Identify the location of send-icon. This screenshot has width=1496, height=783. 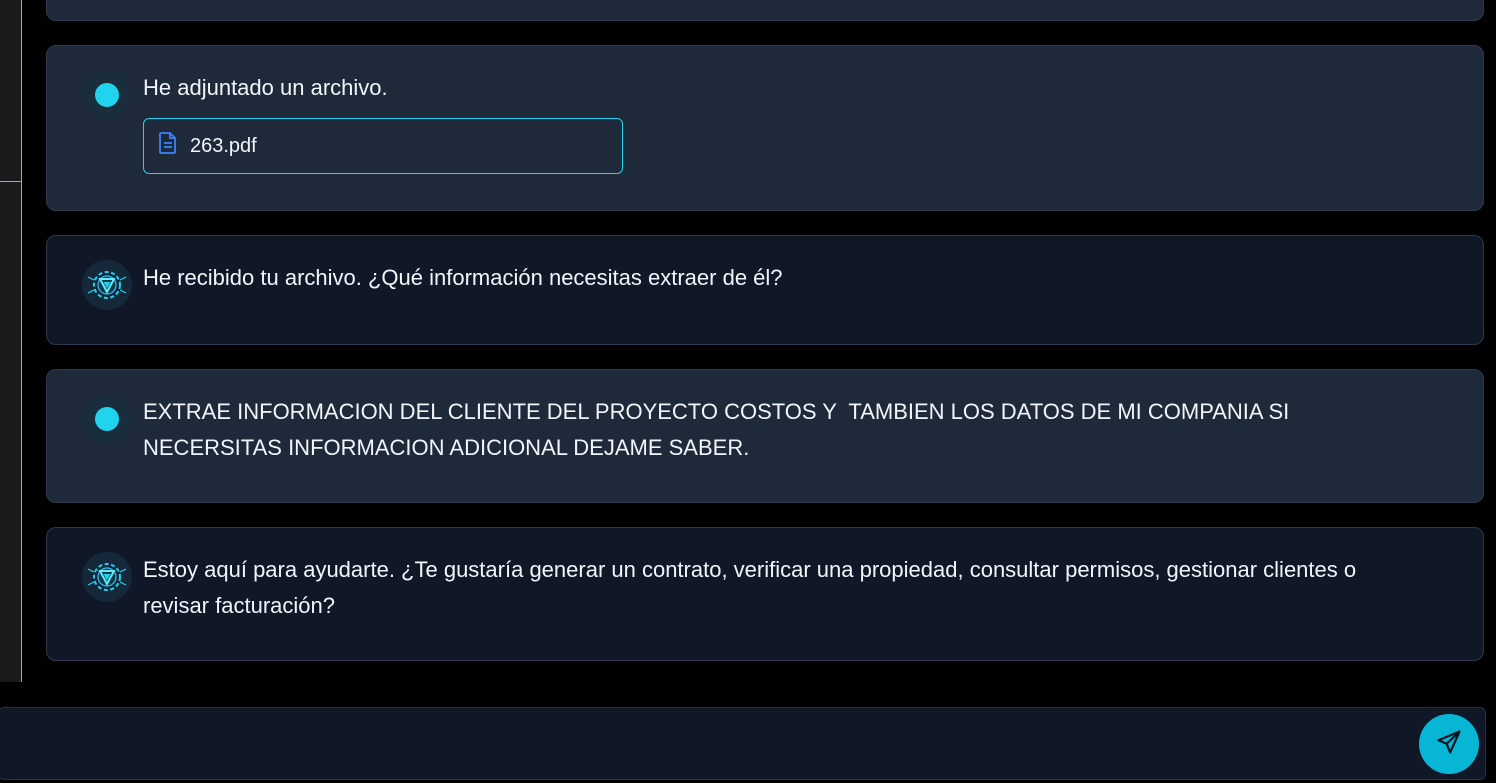
(1449, 744).